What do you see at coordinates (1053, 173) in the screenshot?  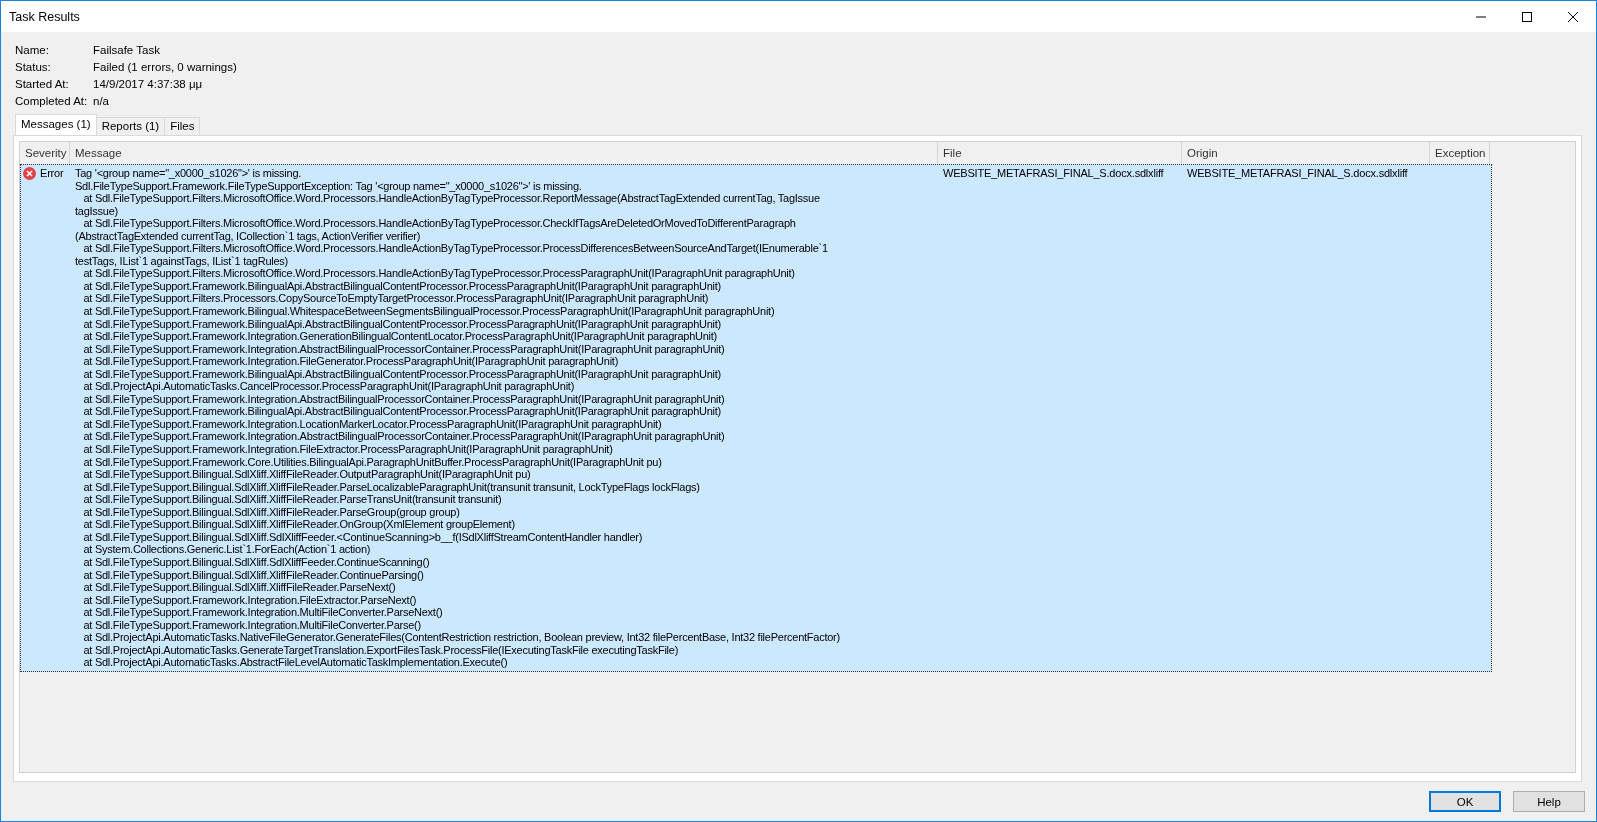 I see `file-name: WEBSITE_METAFRASI_FINAL_S.docx.sdlxliff` at bounding box center [1053, 173].